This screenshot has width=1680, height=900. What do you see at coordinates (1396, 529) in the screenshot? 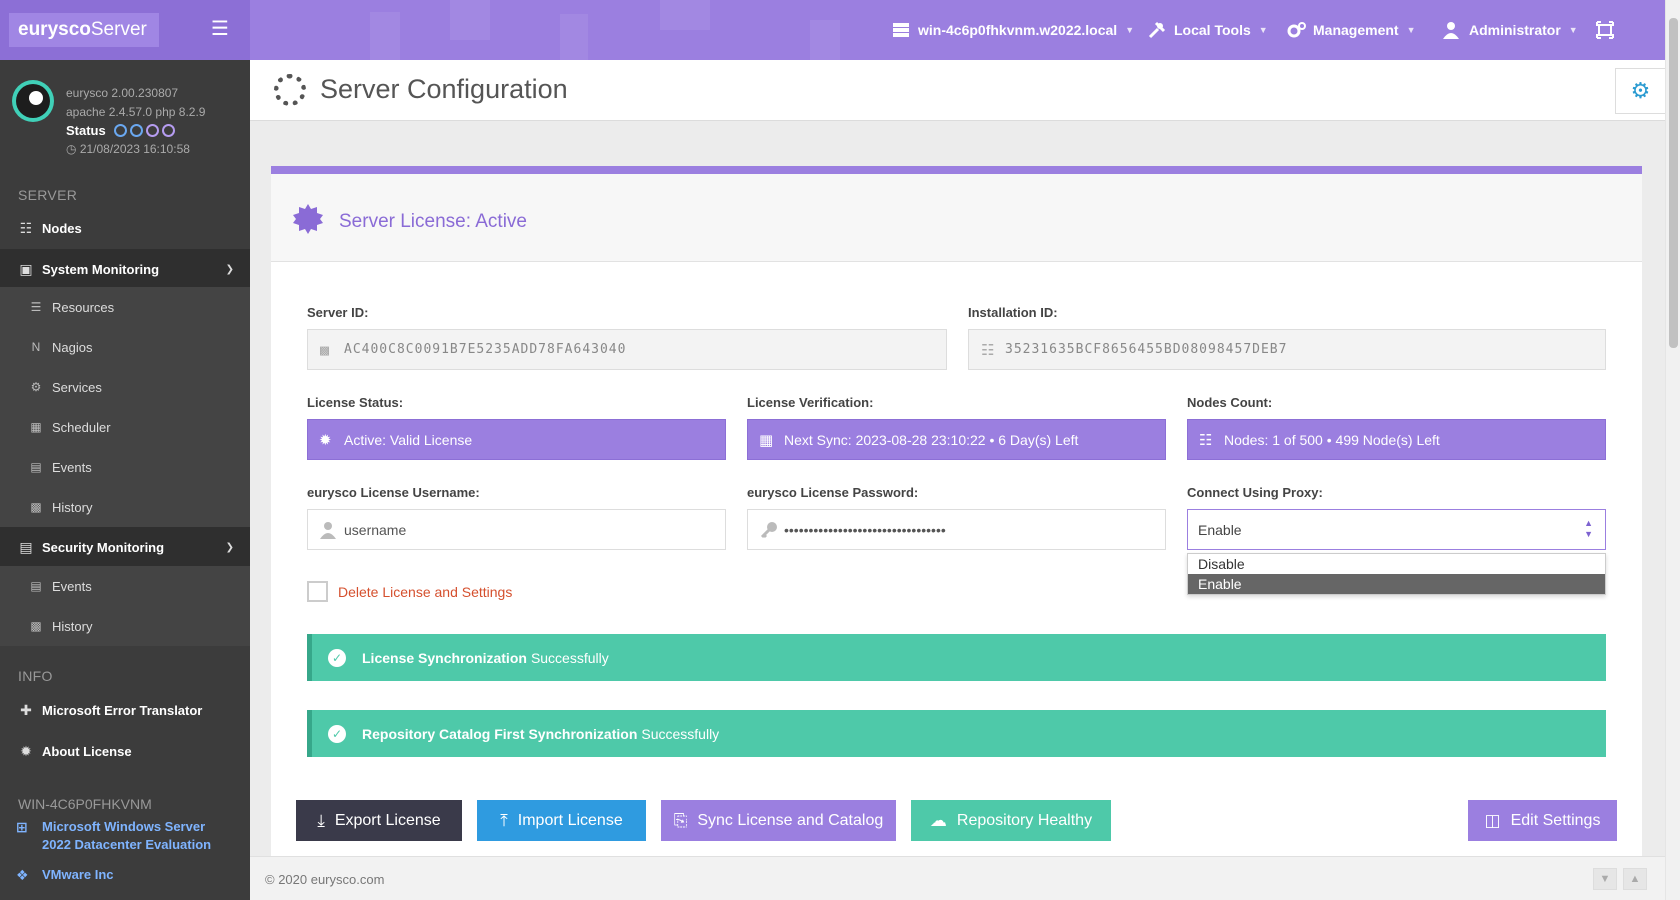
I see `proxy-select: Enable ▲ ▼` at bounding box center [1396, 529].